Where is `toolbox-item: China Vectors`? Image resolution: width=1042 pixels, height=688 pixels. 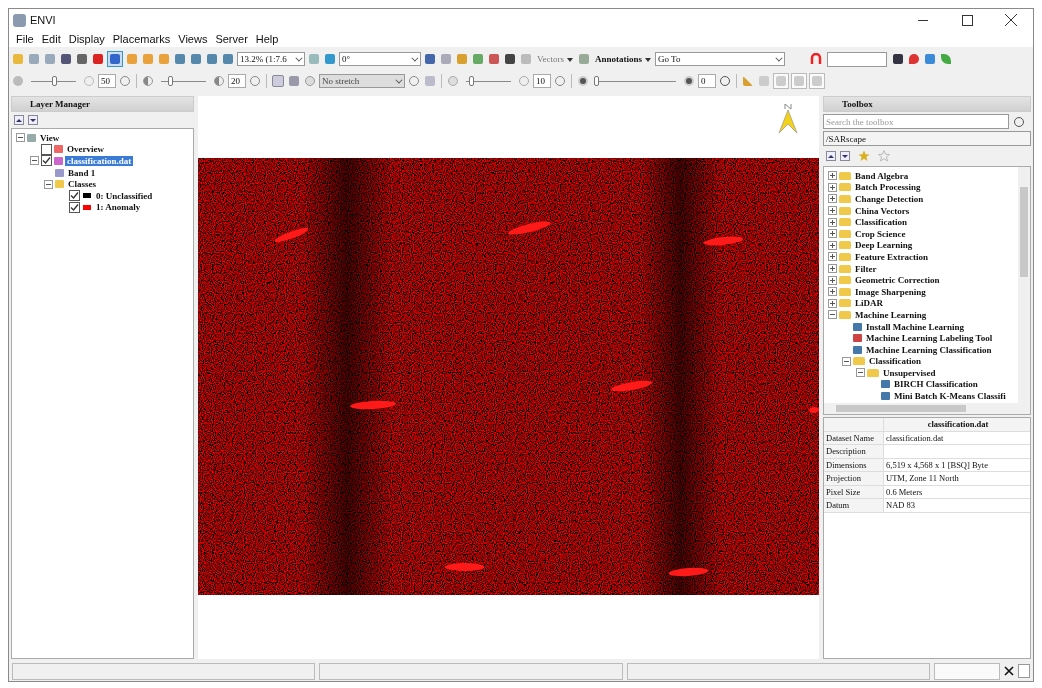 toolbox-item: China Vectors is located at coordinates (882, 210).